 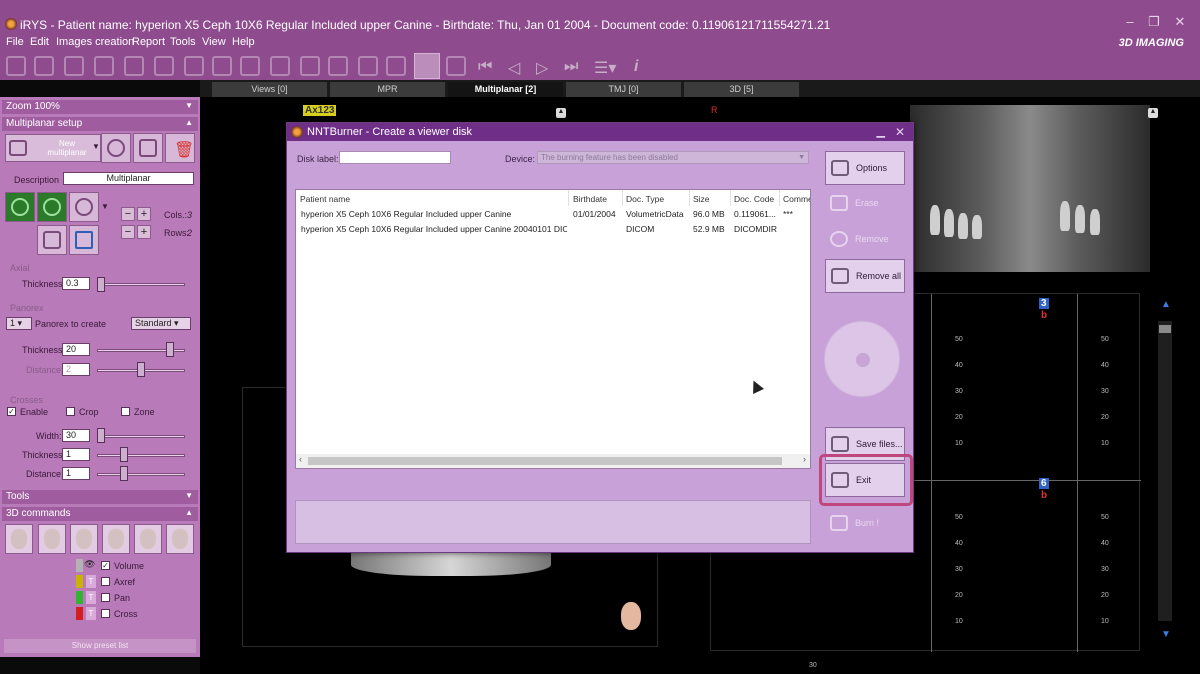 What do you see at coordinates (91, 613) in the screenshot?
I see `layer-cross-t: T` at bounding box center [91, 613].